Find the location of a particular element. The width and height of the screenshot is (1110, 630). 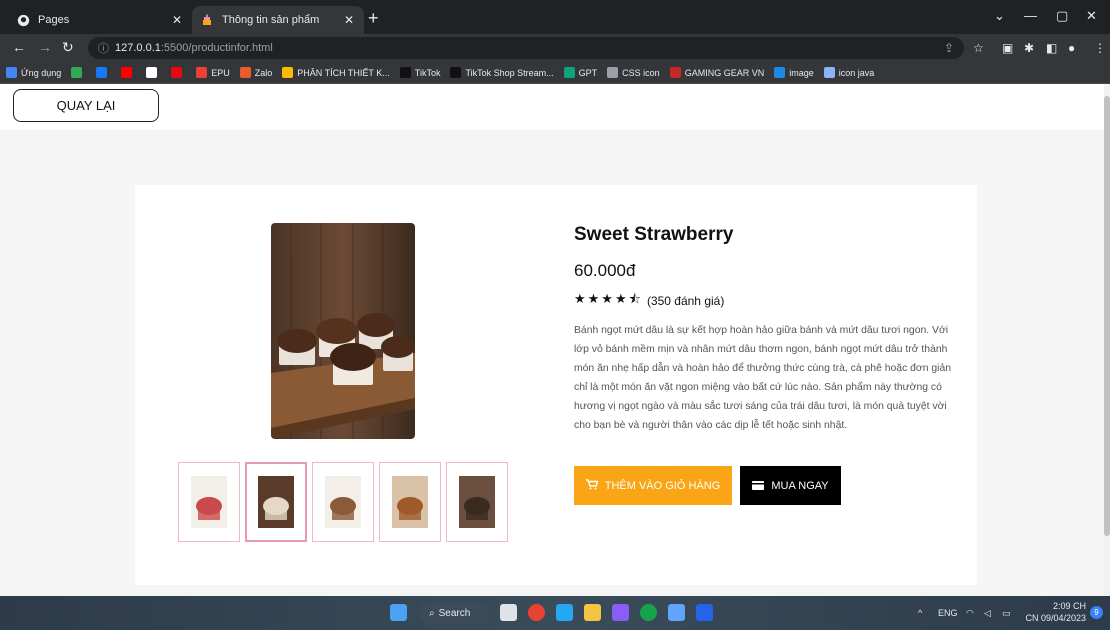

bookmark-item: GPT is located at coordinates (580, 72).